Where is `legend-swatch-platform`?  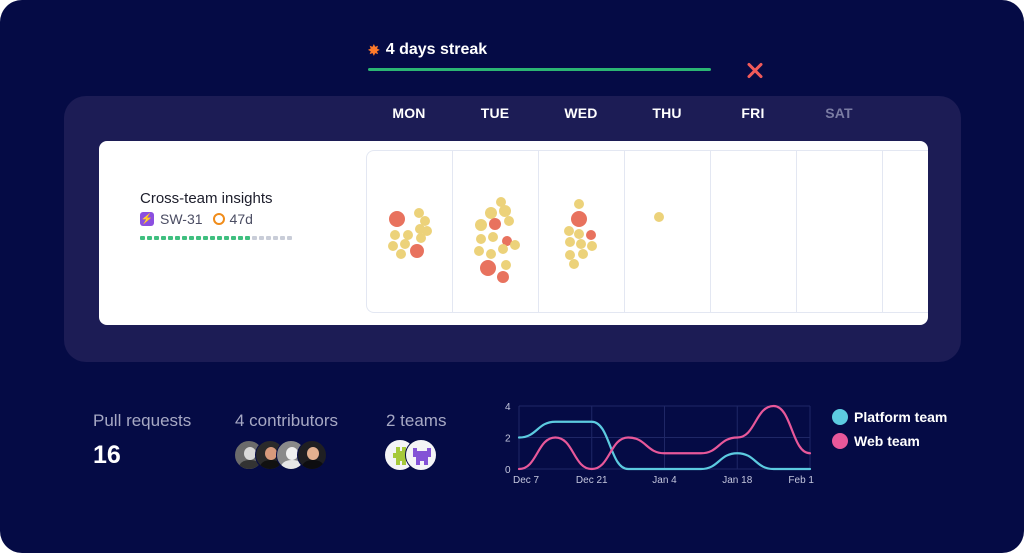
legend-swatch-platform is located at coordinates (840, 417).